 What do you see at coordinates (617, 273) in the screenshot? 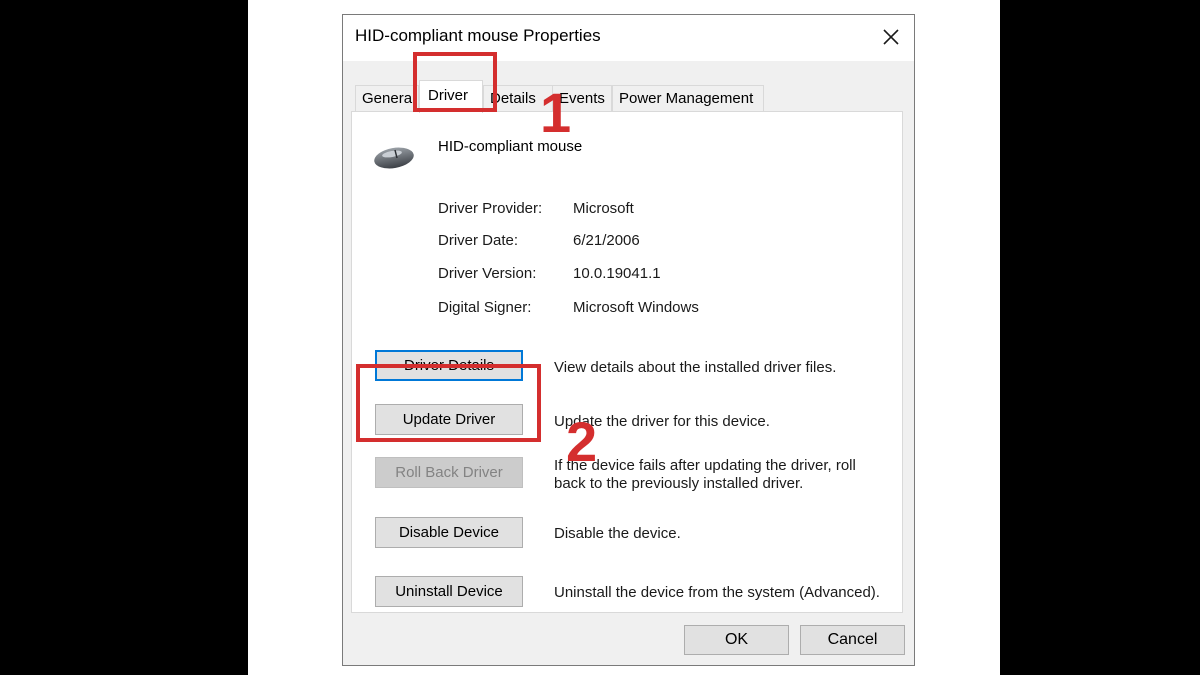
I see `driver-version-value: 10.0.19041.1` at bounding box center [617, 273].